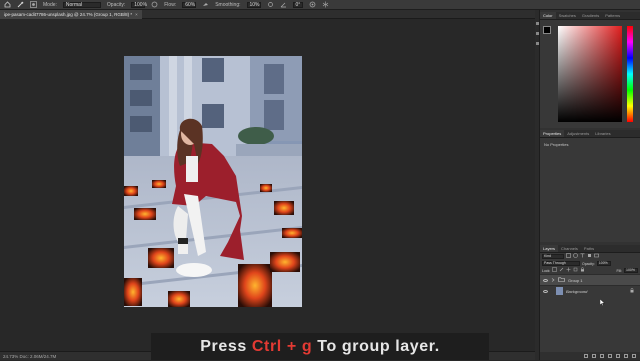 The width and height of the screenshot is (640, 361). Describe the element at coordinates (569, 248) in the screenshot. I see `tab-channels: Channels` at that location.